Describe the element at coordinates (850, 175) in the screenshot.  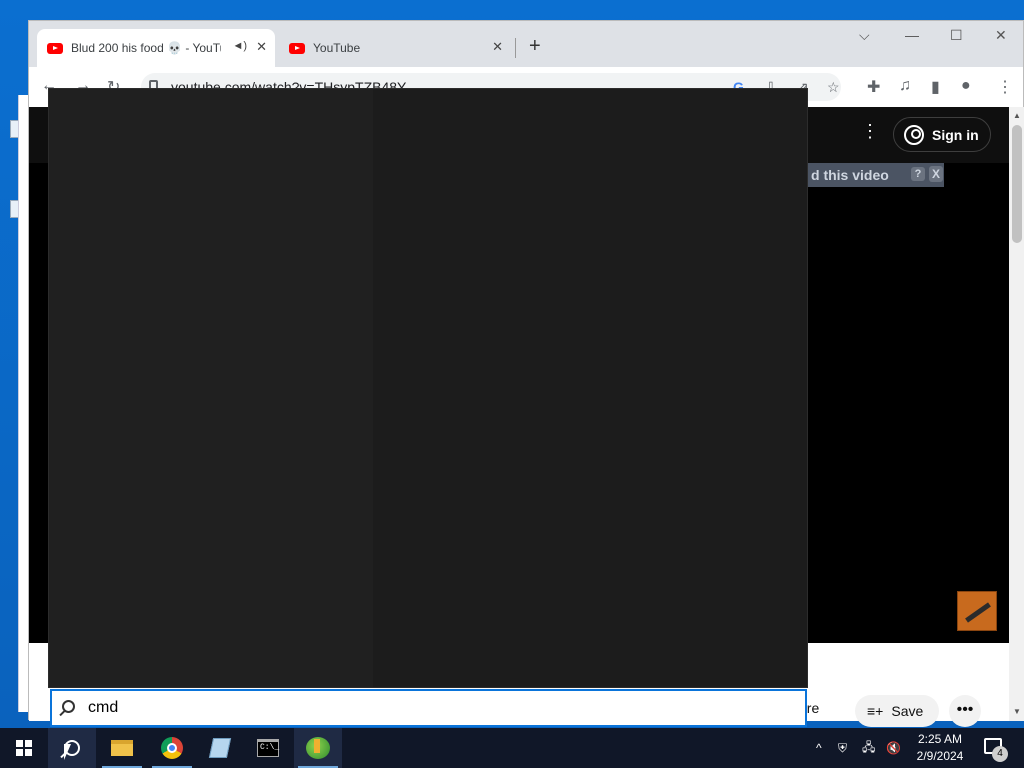
I see `annotation-text: d this video` at that location.